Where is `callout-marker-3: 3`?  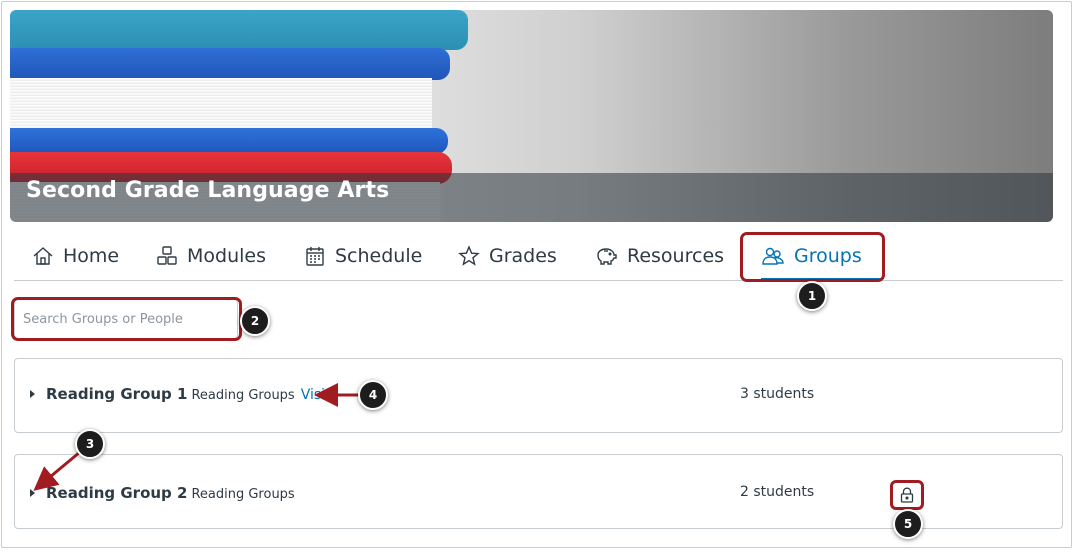
callout-marker-3: 3 is located at coordinates (90, 444).